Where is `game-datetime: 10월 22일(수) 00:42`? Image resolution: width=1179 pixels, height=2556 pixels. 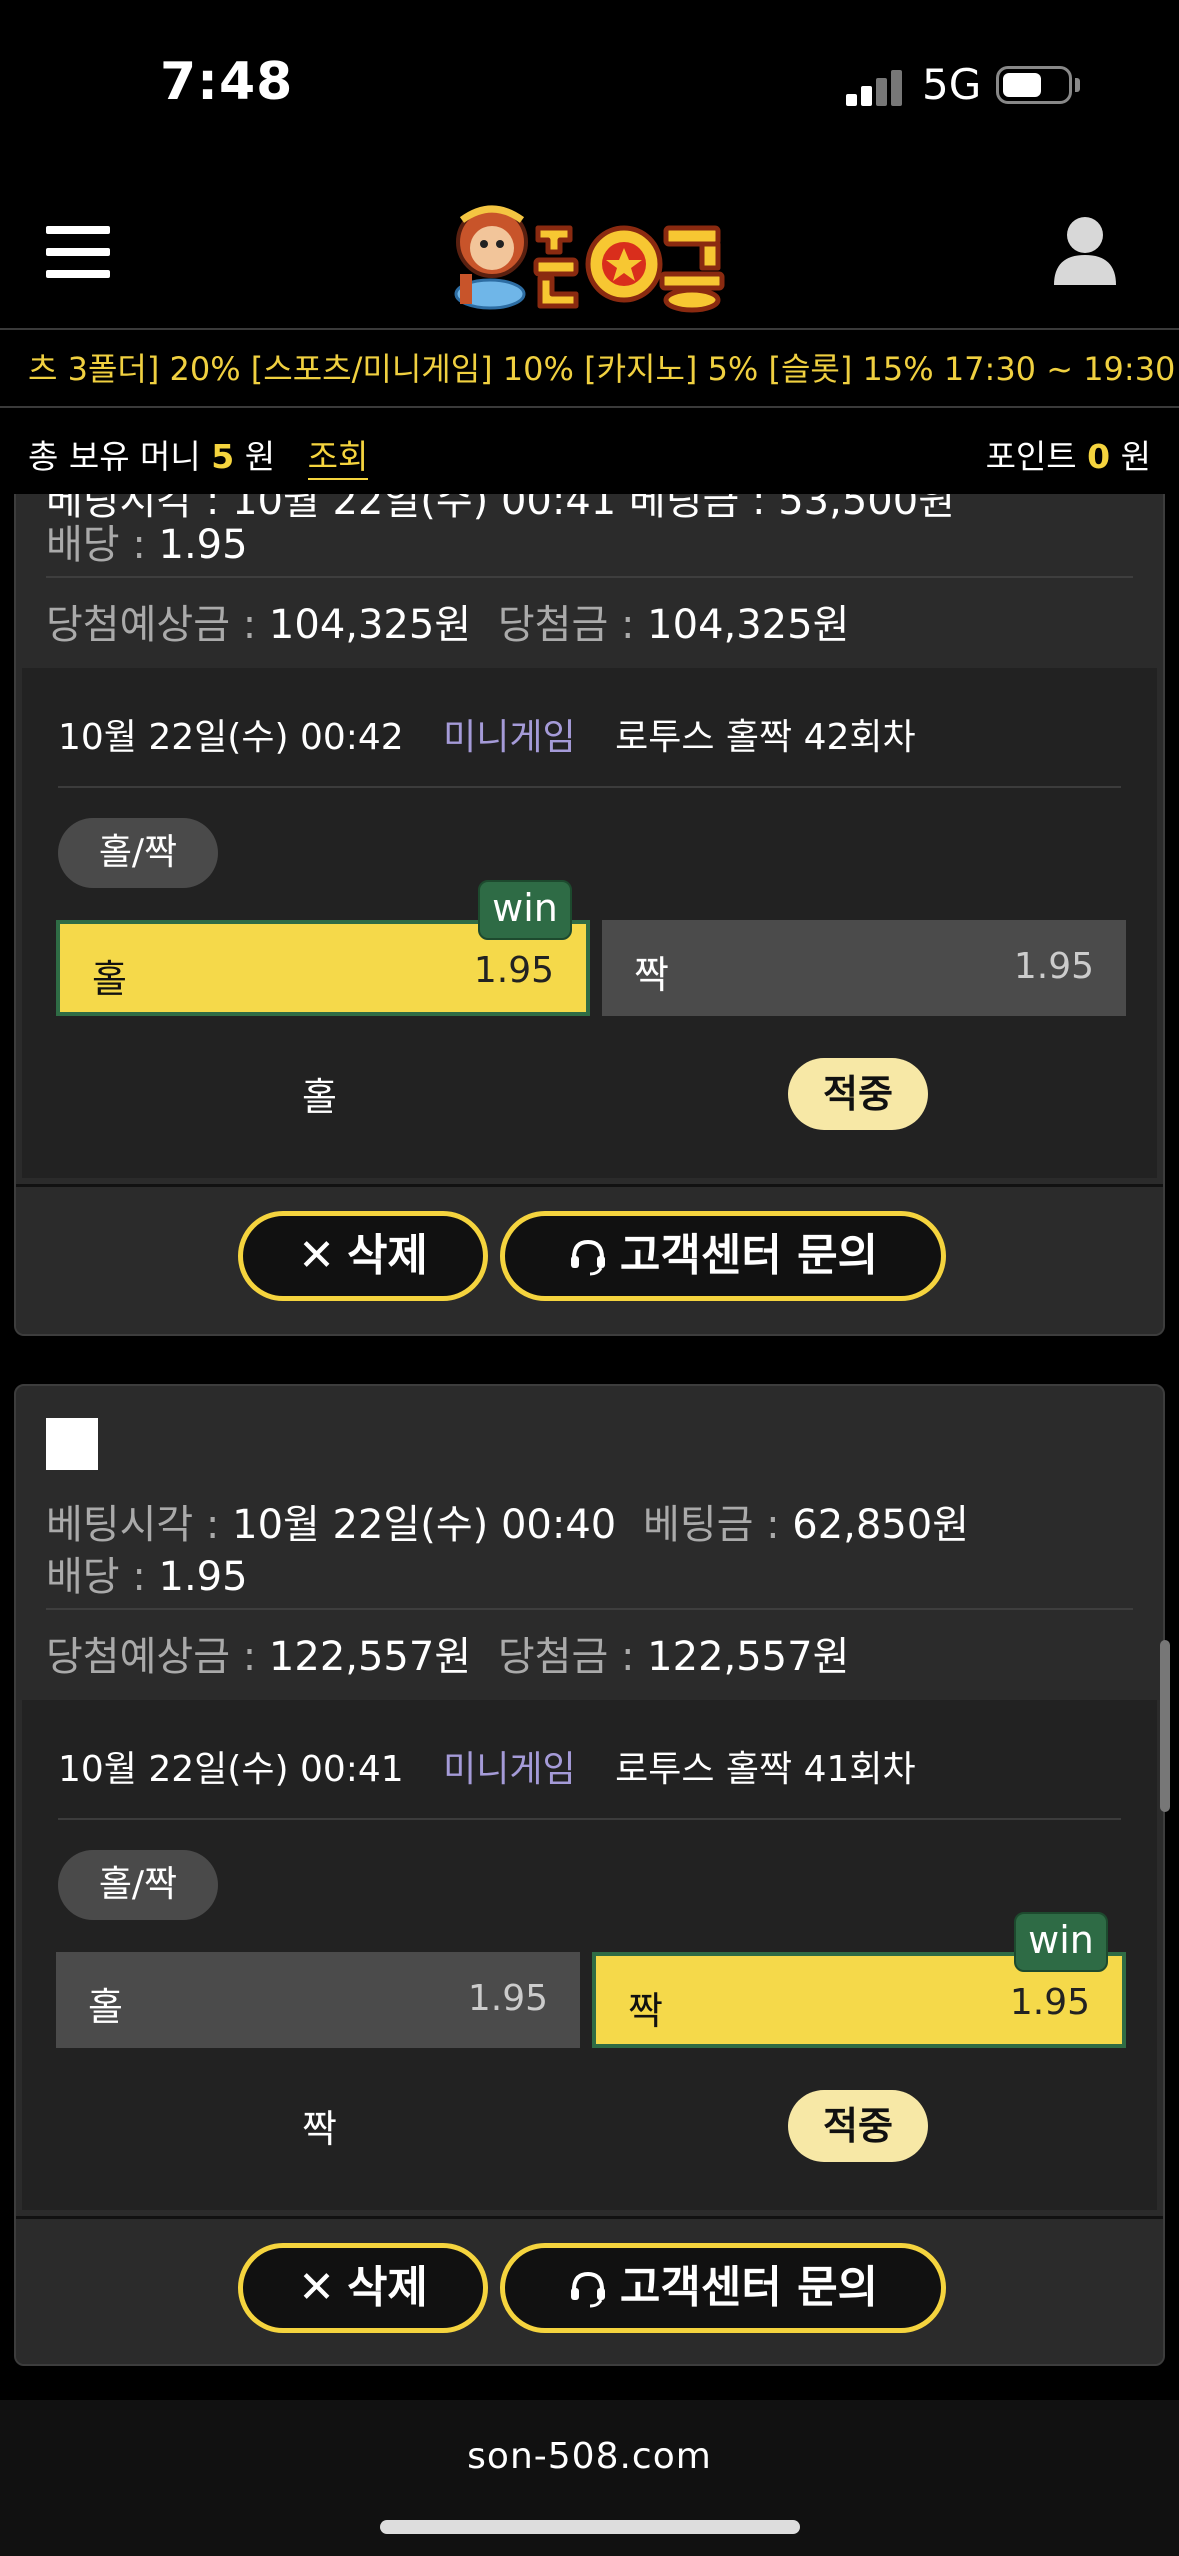
game-datetime: 10월 22일(수) 00:42 is located at coordinates (231, 737).